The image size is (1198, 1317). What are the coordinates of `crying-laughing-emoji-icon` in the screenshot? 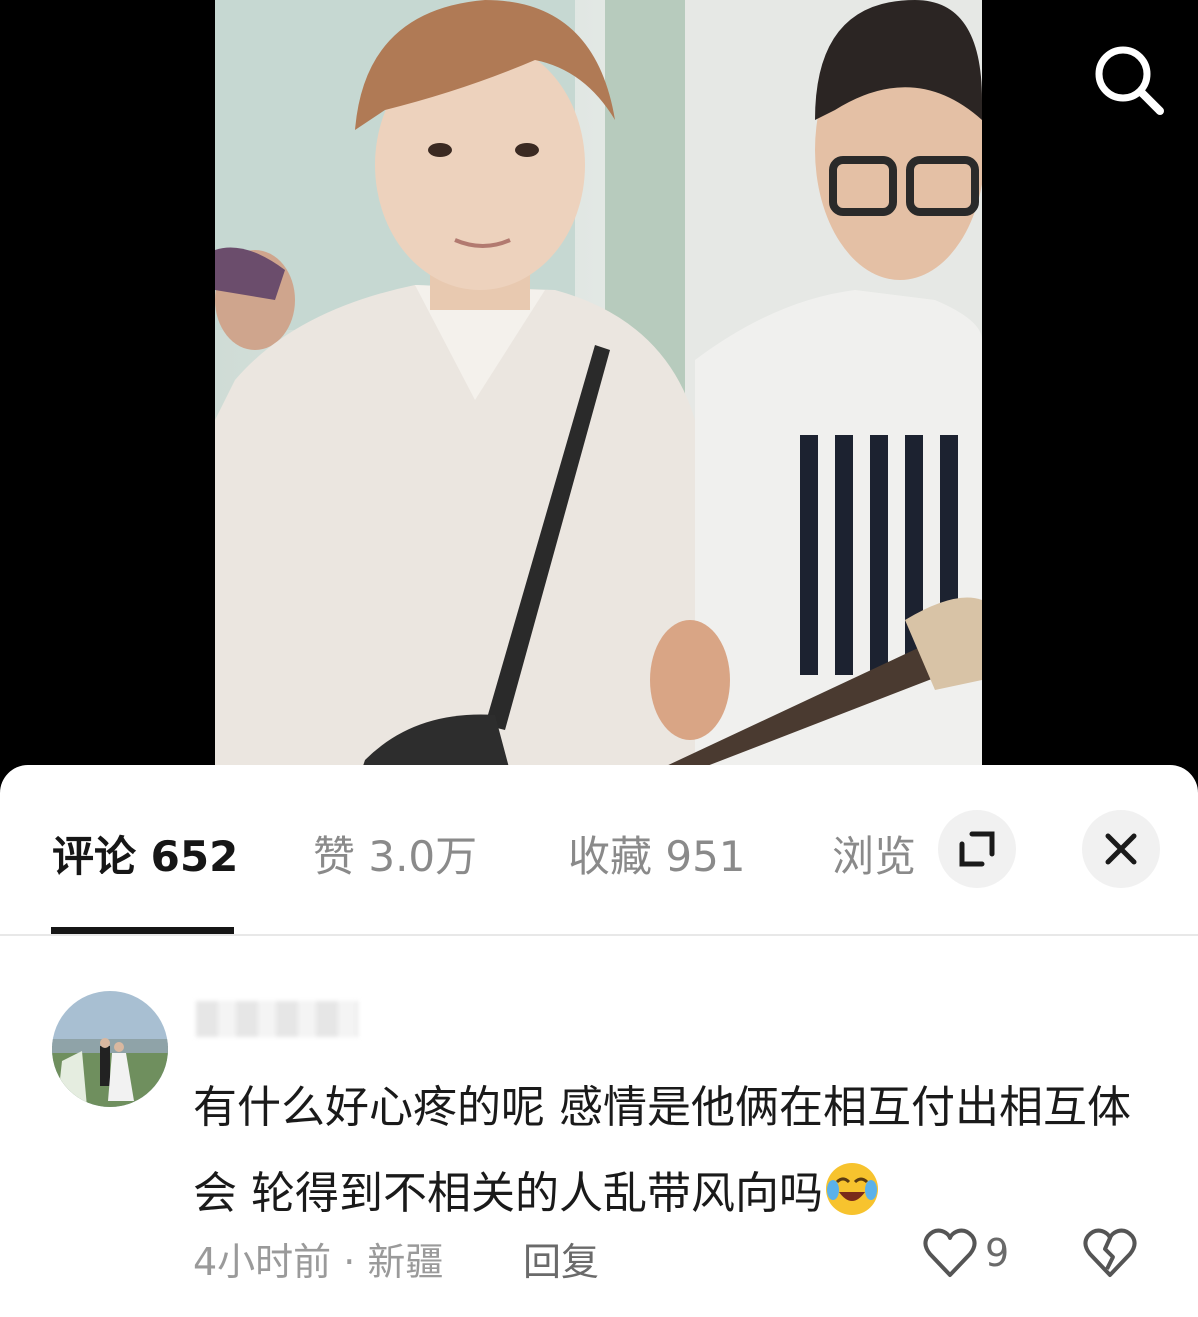 It's located at (852, 1189).